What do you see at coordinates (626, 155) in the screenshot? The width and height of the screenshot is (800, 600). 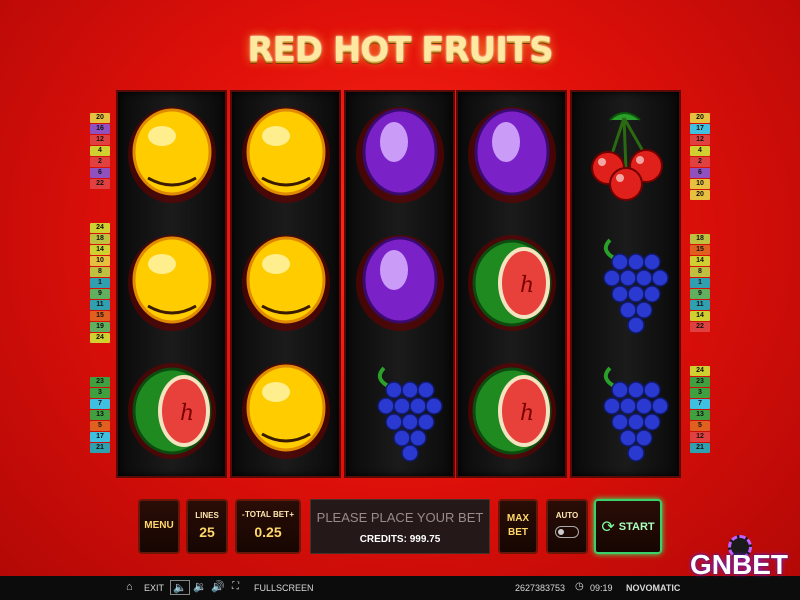 I see `cherries-symbol` at bounding box center [626, 155].